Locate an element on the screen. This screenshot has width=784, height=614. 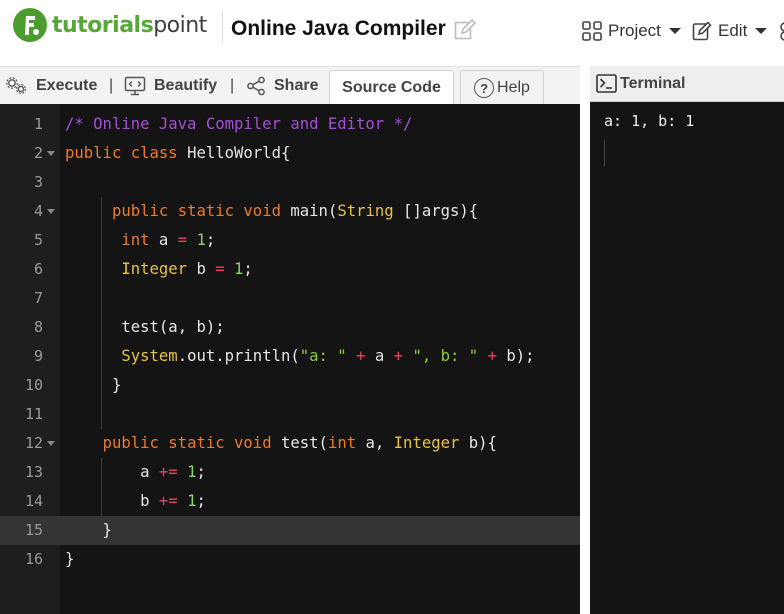
tab-source-code-label: Source Code is located at coordinates (391, 87).